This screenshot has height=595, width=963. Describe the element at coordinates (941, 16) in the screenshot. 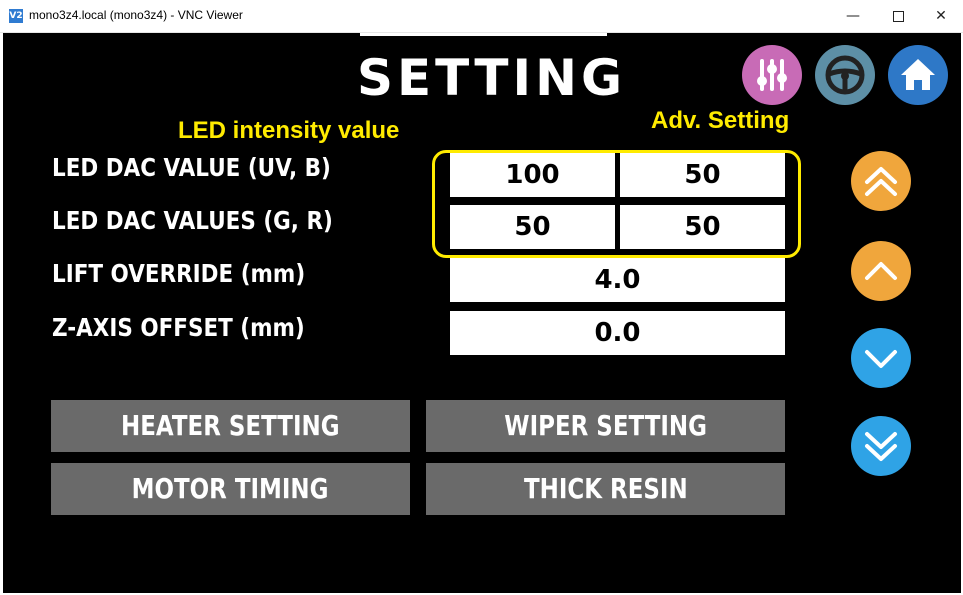

I see `close-button: ✕` at that location.